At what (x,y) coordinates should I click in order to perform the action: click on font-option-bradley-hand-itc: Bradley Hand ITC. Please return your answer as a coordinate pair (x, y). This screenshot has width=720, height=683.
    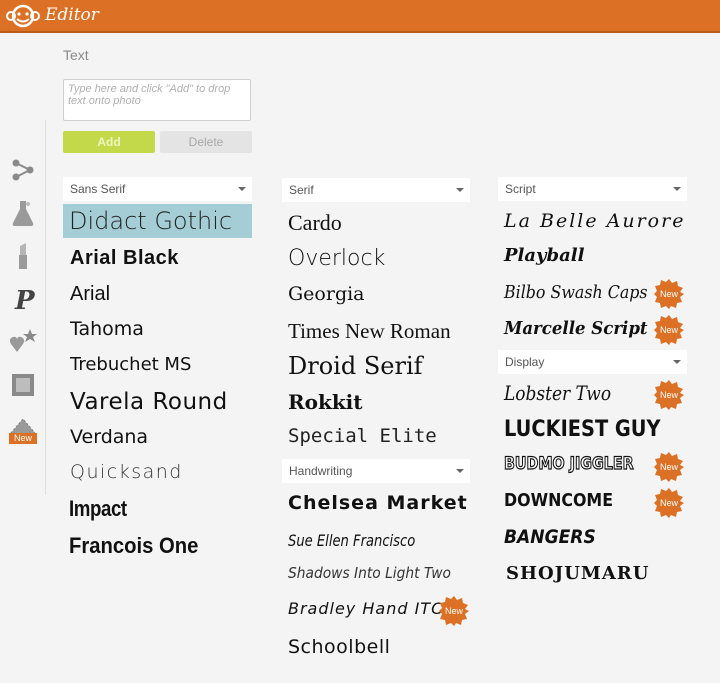
    Looking at the image, I should click on (365, 609).